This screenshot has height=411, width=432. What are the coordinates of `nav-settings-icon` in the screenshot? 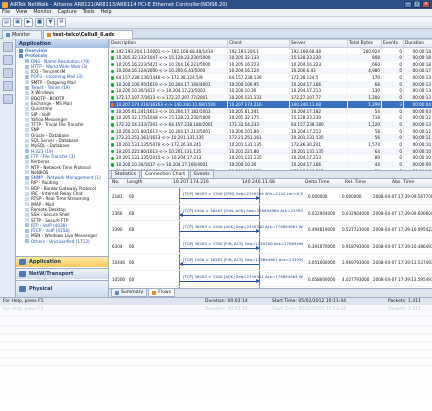 It's located at (8, 99).